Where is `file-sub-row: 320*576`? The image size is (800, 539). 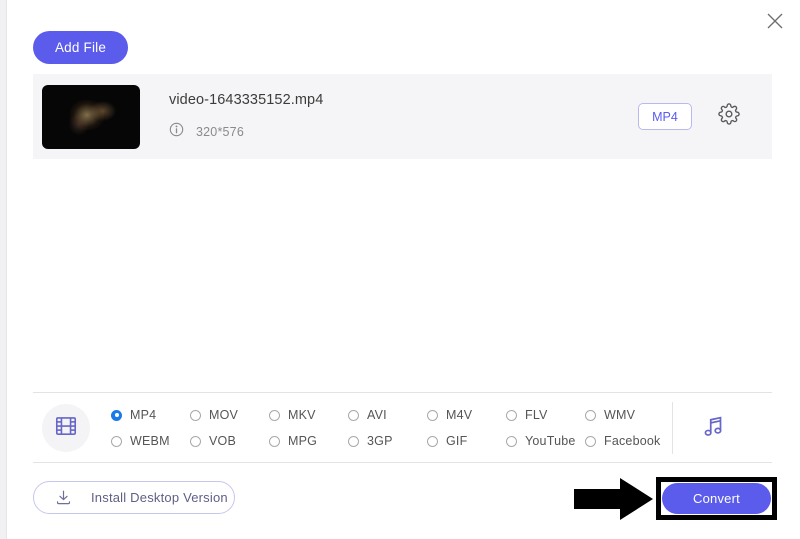
file-sub-row: 320*576 is located at coordinates (403, 132).